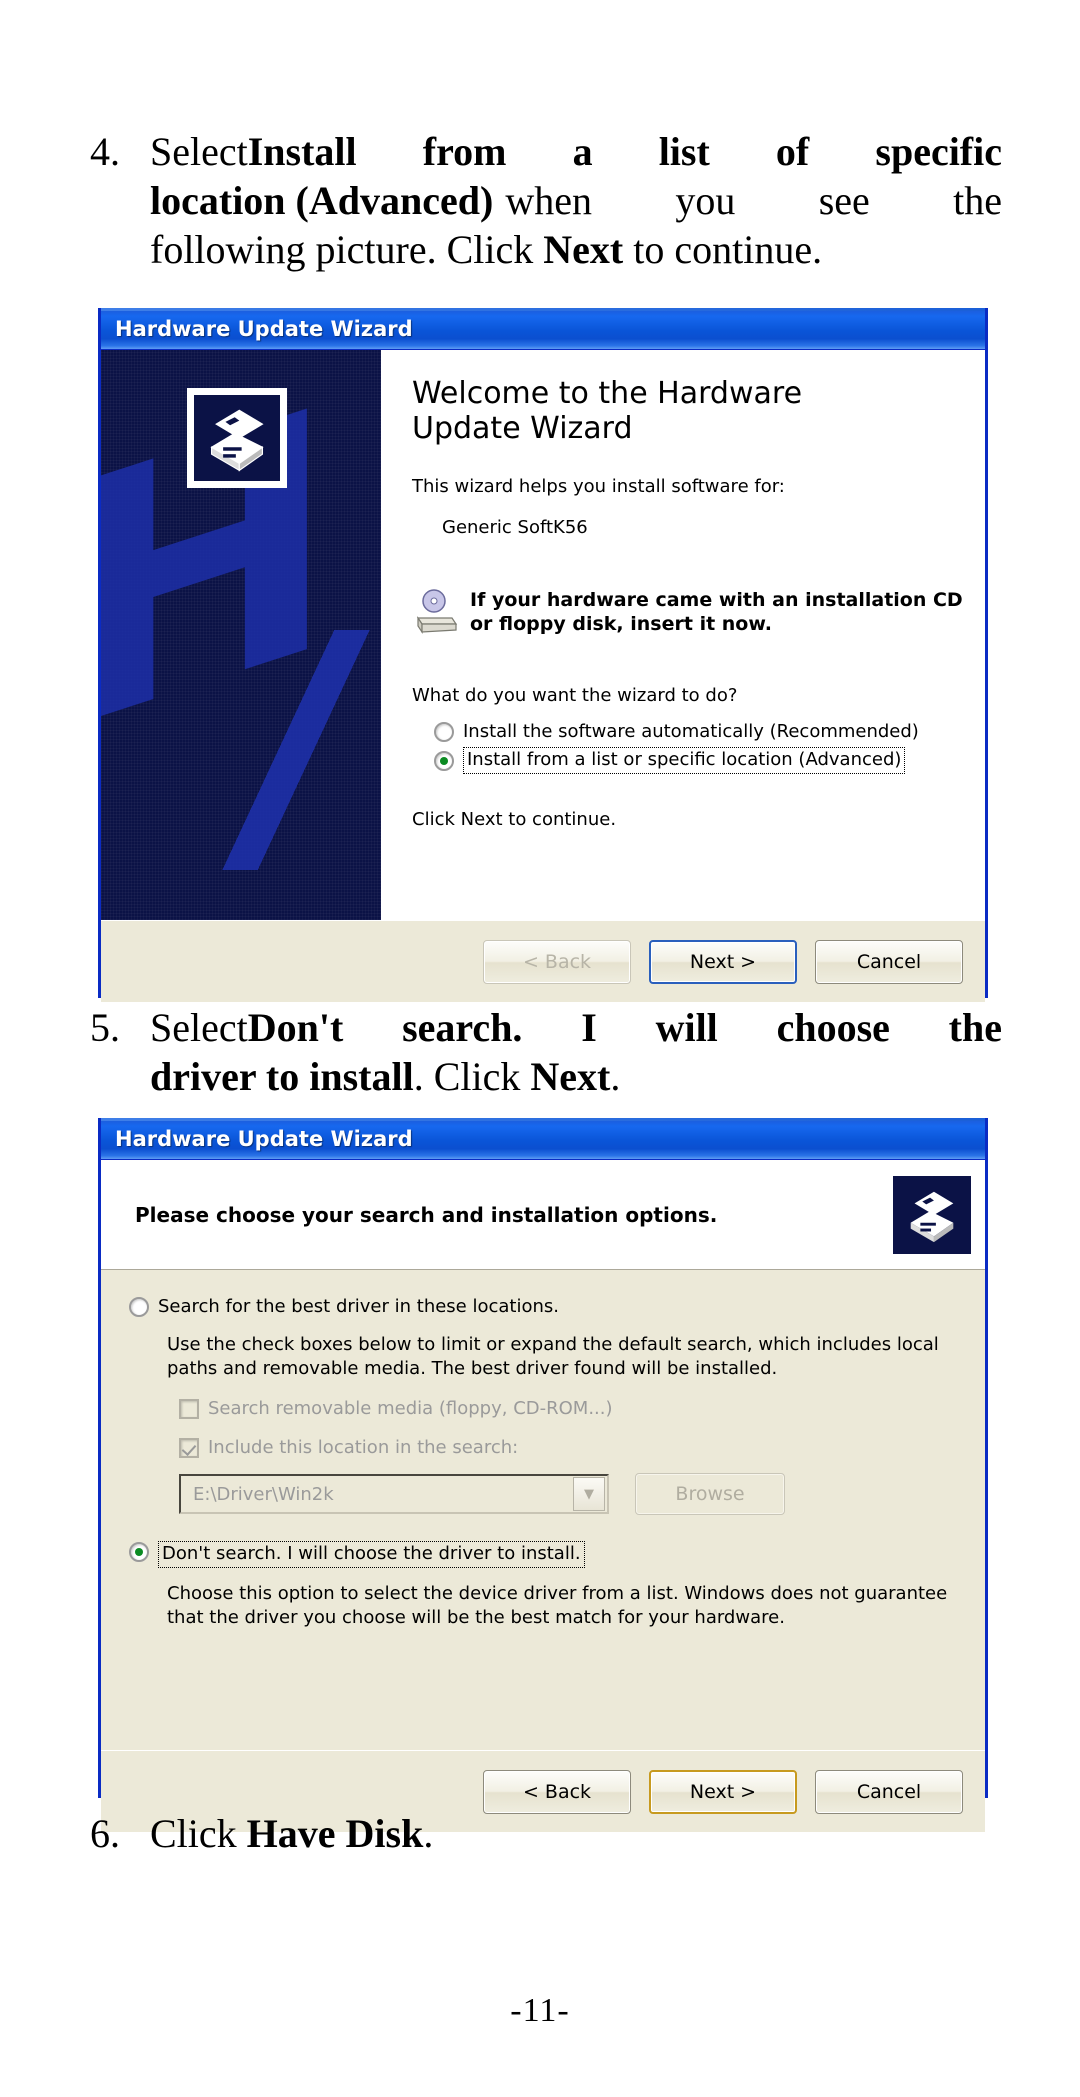  Describe the element at coordinates (189, 1447) in the screenshot. I see `checkbox-icon-checked` at that location.